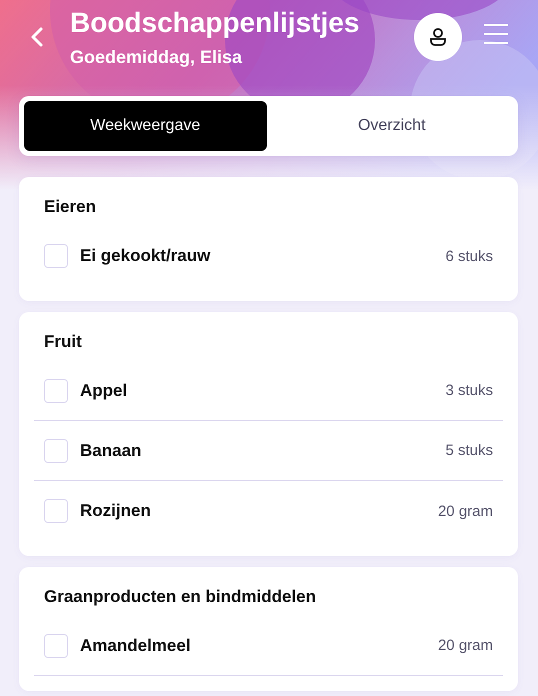 The width and height of the screenshot is (538, 696). What do you see at coordinates (215, 23) in the screenshot?
I see `page-title: Boodschappenlijstjes` at bounding box center [215, 23].